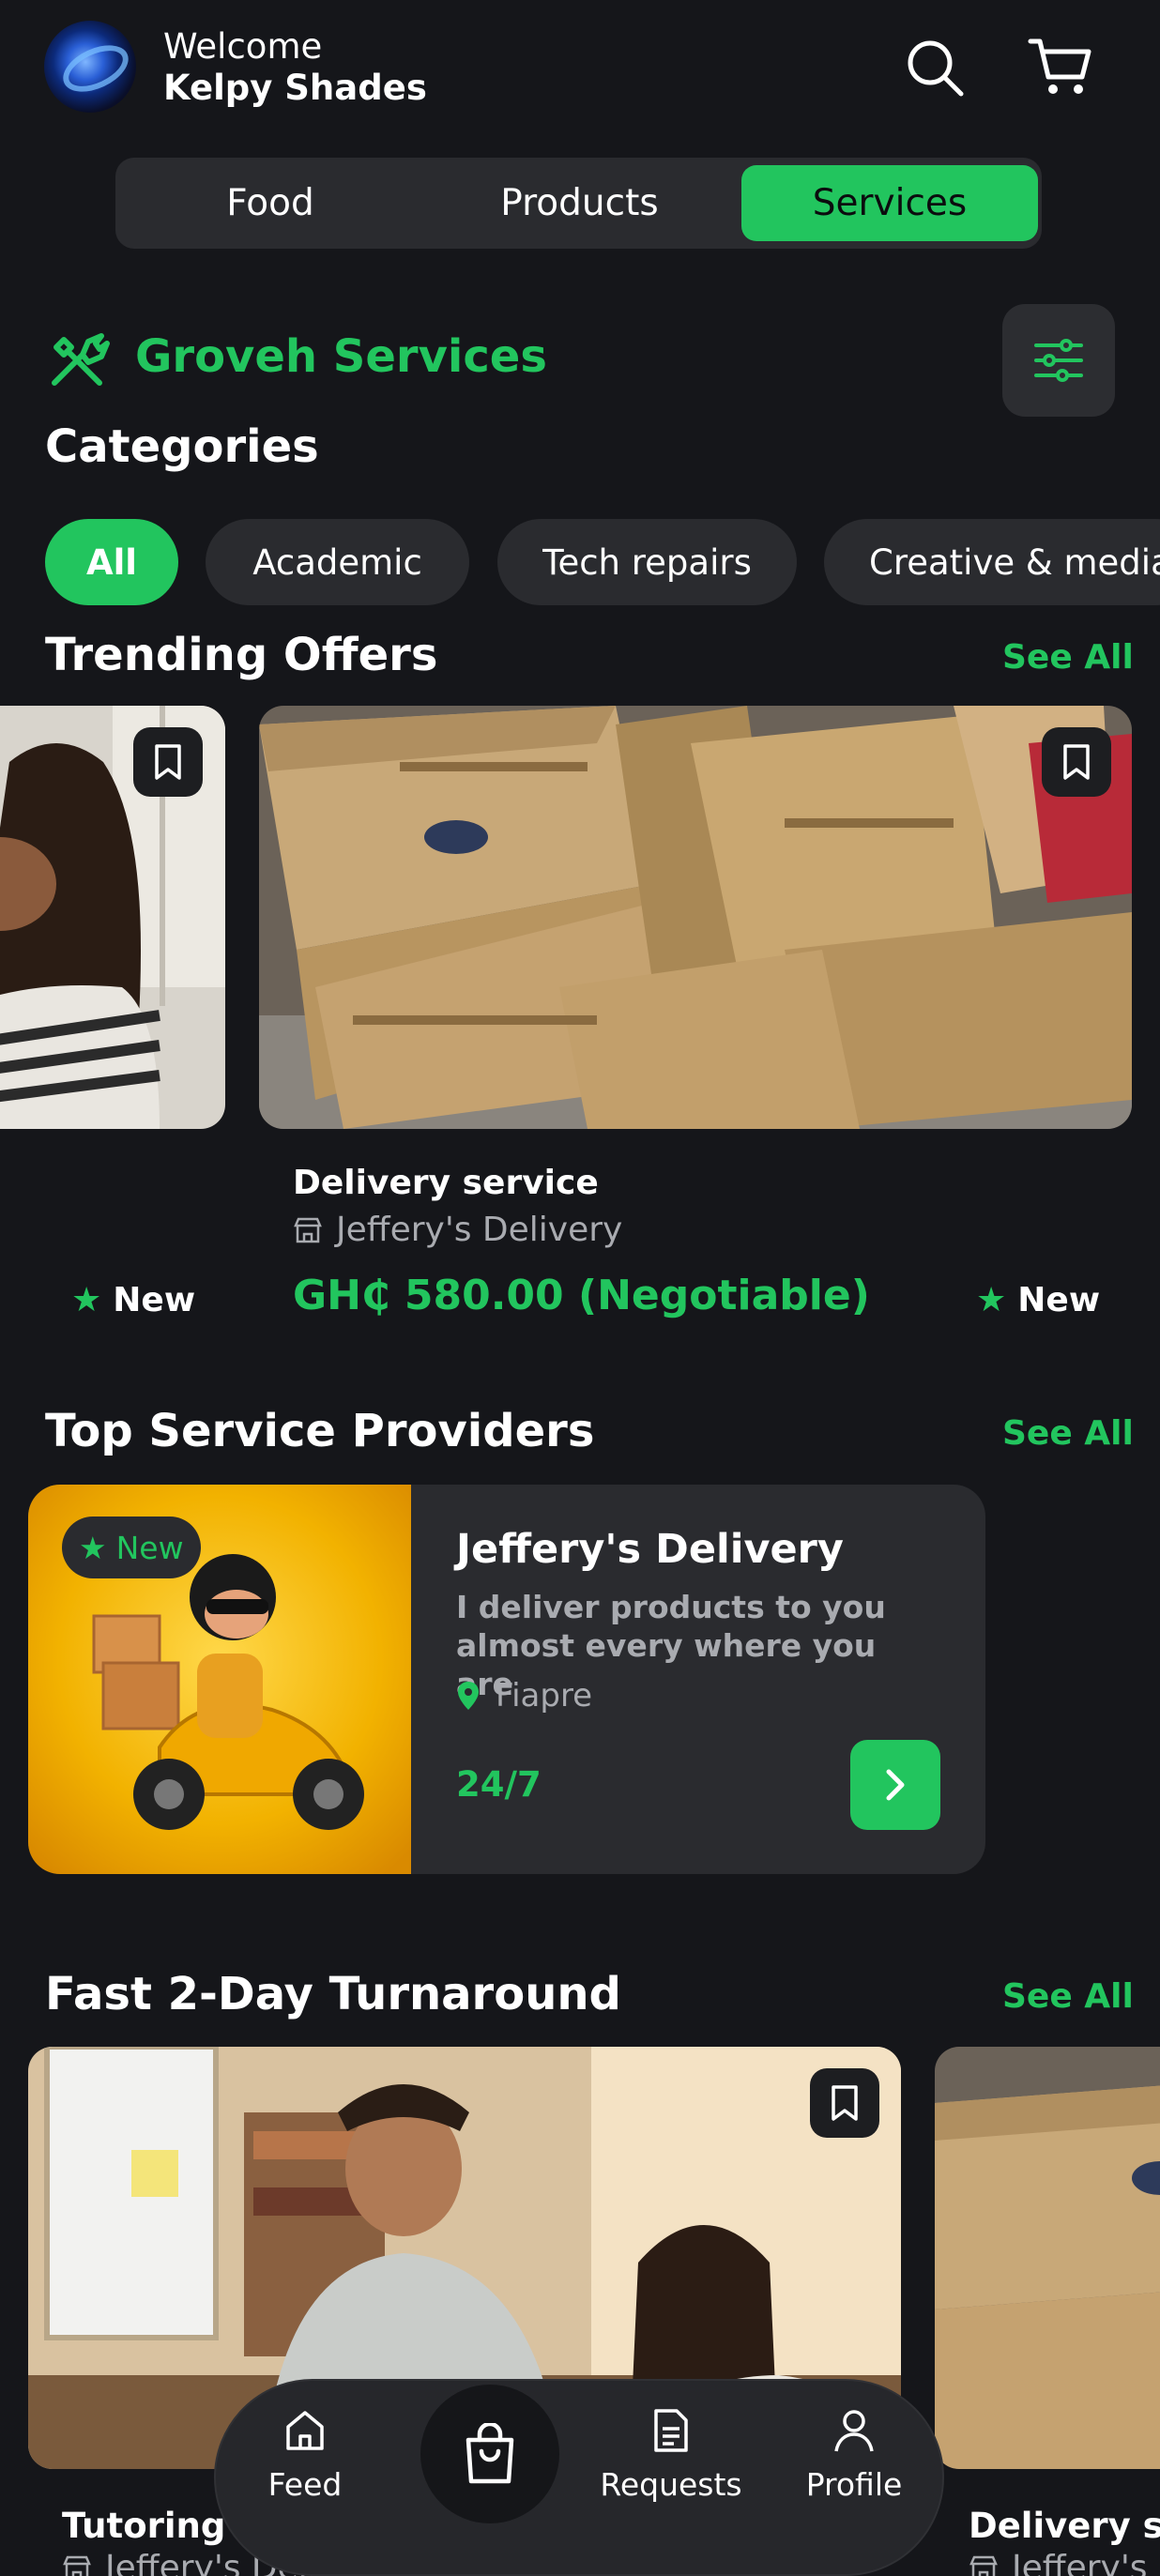 The height and width of the screenshot is (2576, 1160). What do you see at coordinates (270, 203) in the screenshot?
I see `tab-food: Food` at bounding box center [270, 203].